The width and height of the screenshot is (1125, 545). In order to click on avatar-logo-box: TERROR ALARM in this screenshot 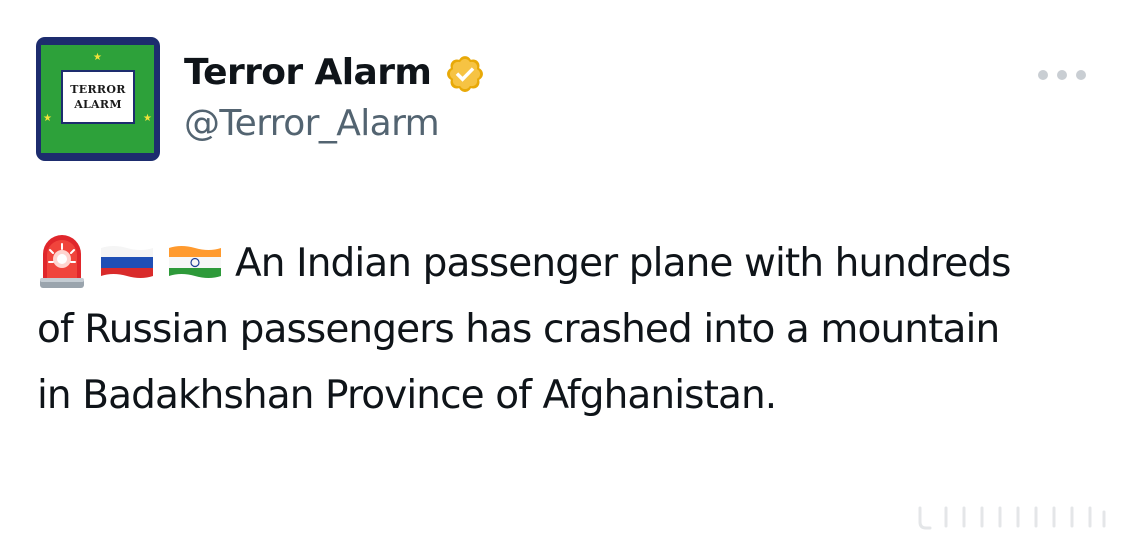, I will do `click(98, 97)`.